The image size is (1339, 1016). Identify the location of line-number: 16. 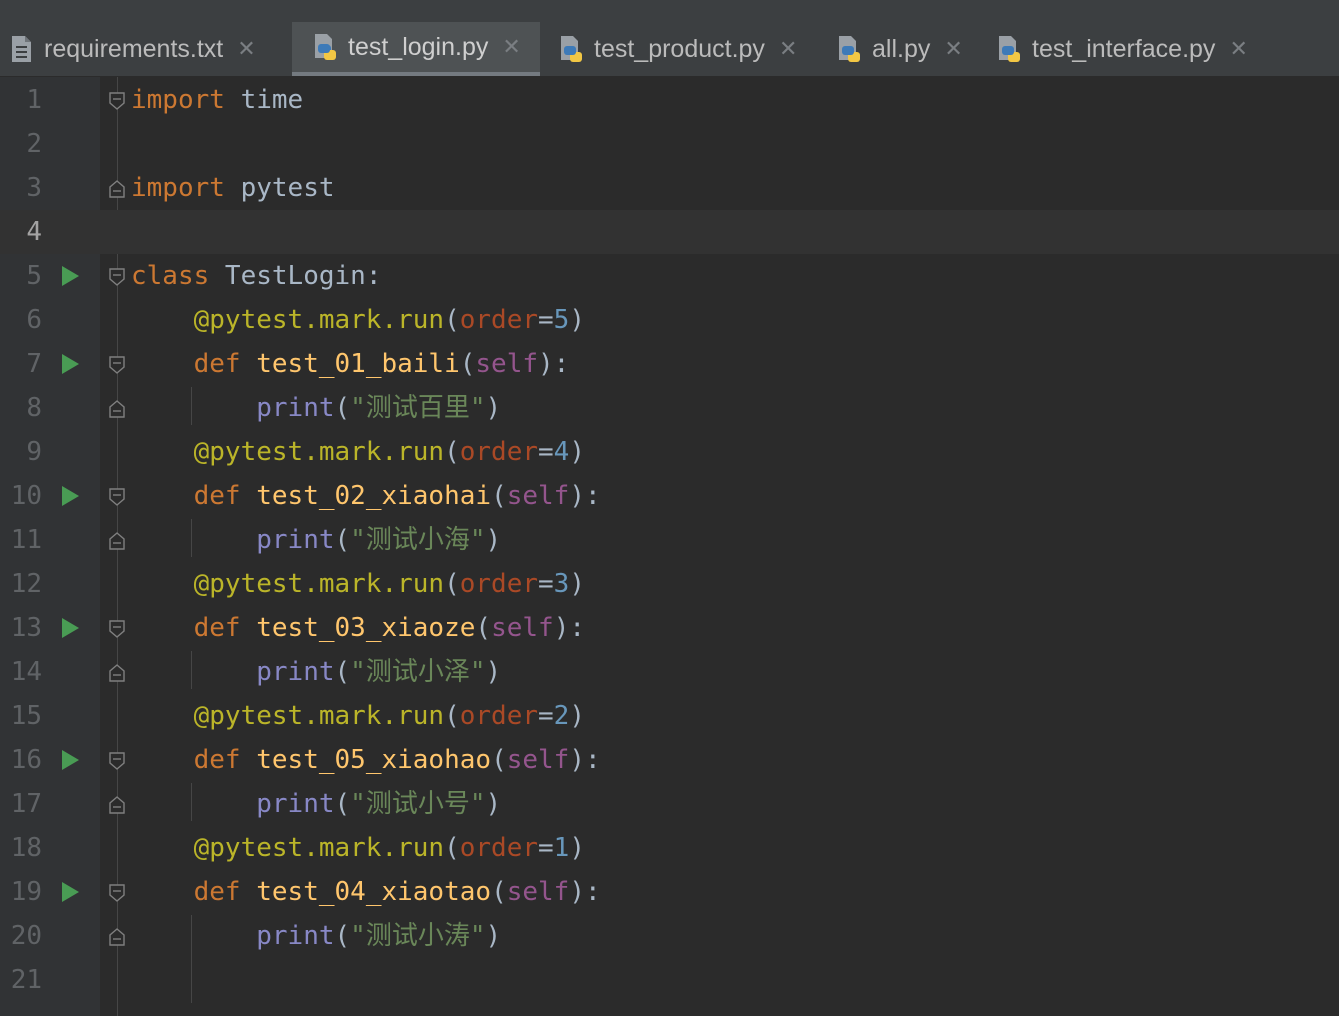
(26, 760).